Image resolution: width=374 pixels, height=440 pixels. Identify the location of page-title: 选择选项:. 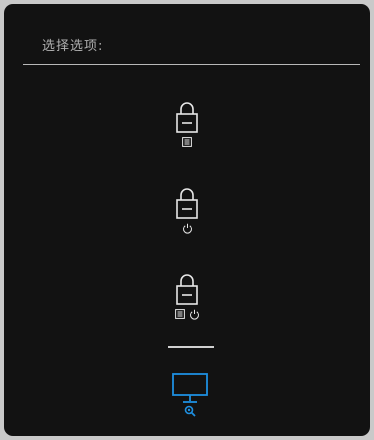
(73, 46).